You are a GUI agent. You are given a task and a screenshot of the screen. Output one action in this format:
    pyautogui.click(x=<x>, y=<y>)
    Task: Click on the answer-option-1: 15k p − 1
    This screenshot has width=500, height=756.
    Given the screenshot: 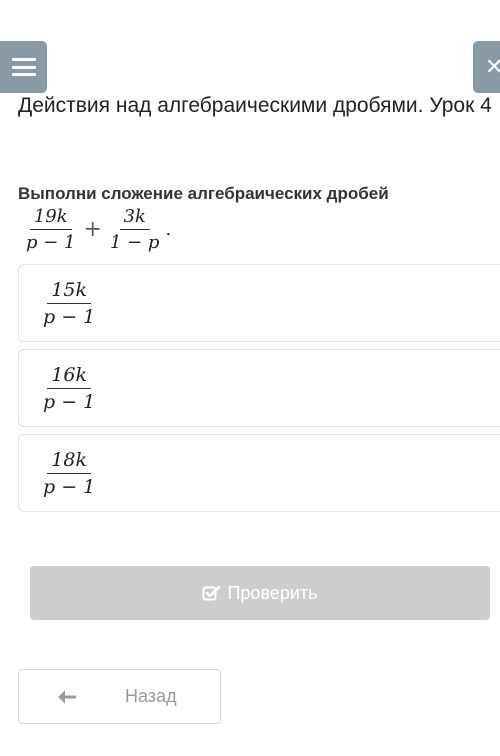 What is the action you would take?
    pyautogui.click(x=259, y=303)
    